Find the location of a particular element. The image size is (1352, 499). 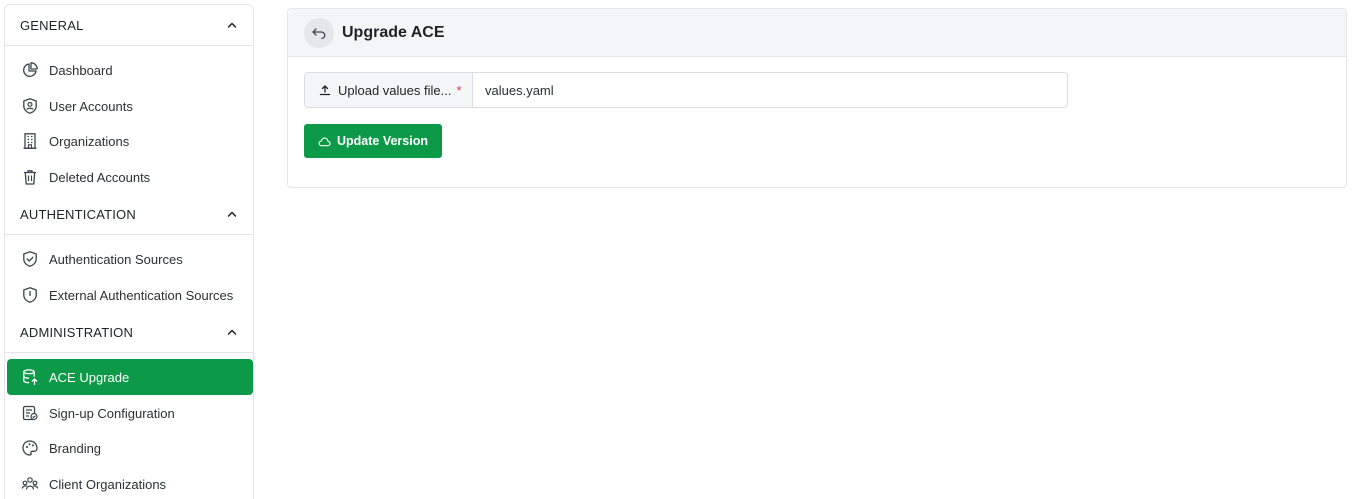

upload-values-button: Upload values file... * is located at coordinates (389, 90).